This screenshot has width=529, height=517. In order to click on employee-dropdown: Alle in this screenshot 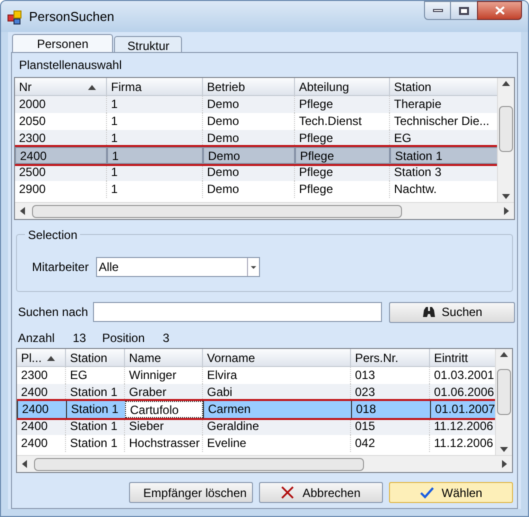, I will do `click(178, 267)`.